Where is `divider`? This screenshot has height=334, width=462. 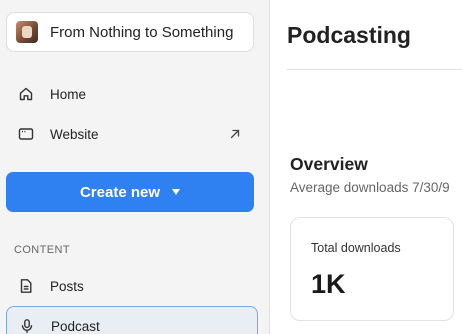 divider is located at coordinates (374, 69).